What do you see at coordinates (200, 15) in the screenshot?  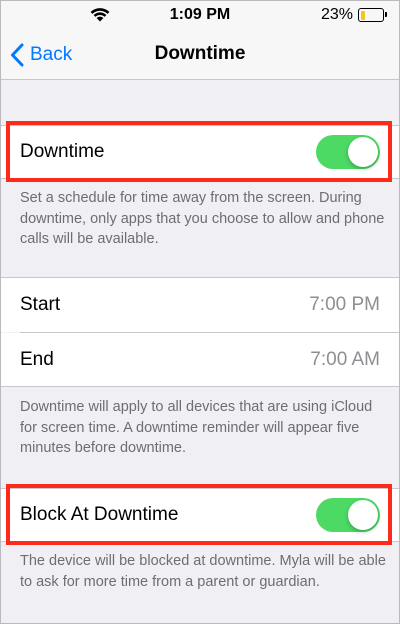 I see `status-bar: 1:09 PM 23%` at bounding box center [200, 15].